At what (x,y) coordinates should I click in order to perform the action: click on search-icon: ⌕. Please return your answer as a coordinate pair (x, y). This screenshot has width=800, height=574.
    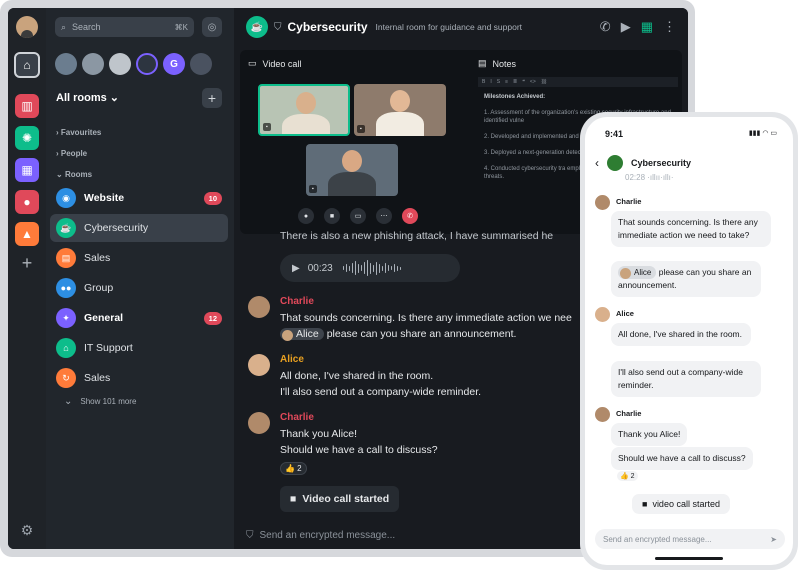
    Looking at the image, I should click on (64, 26).